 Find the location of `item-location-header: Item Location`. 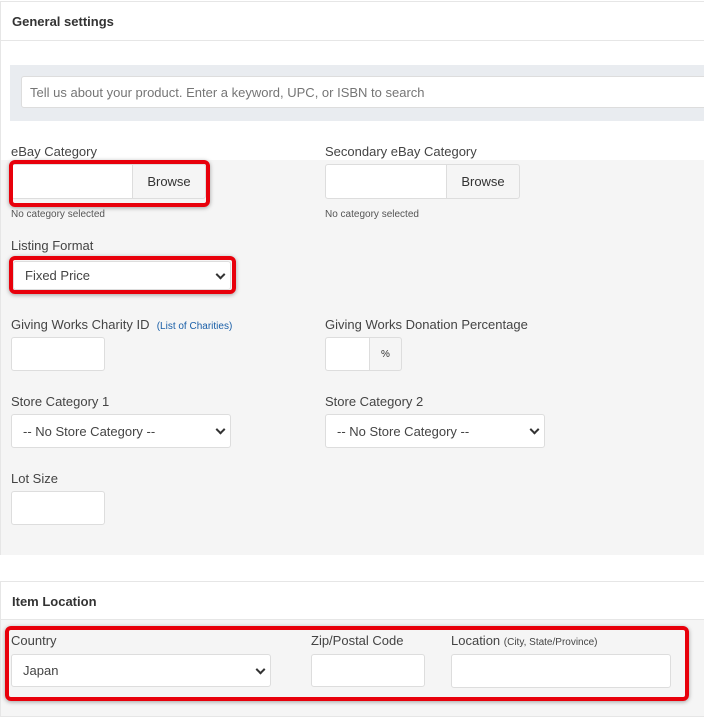

item-location-header: Item Location is located at coordinates (352, 600).